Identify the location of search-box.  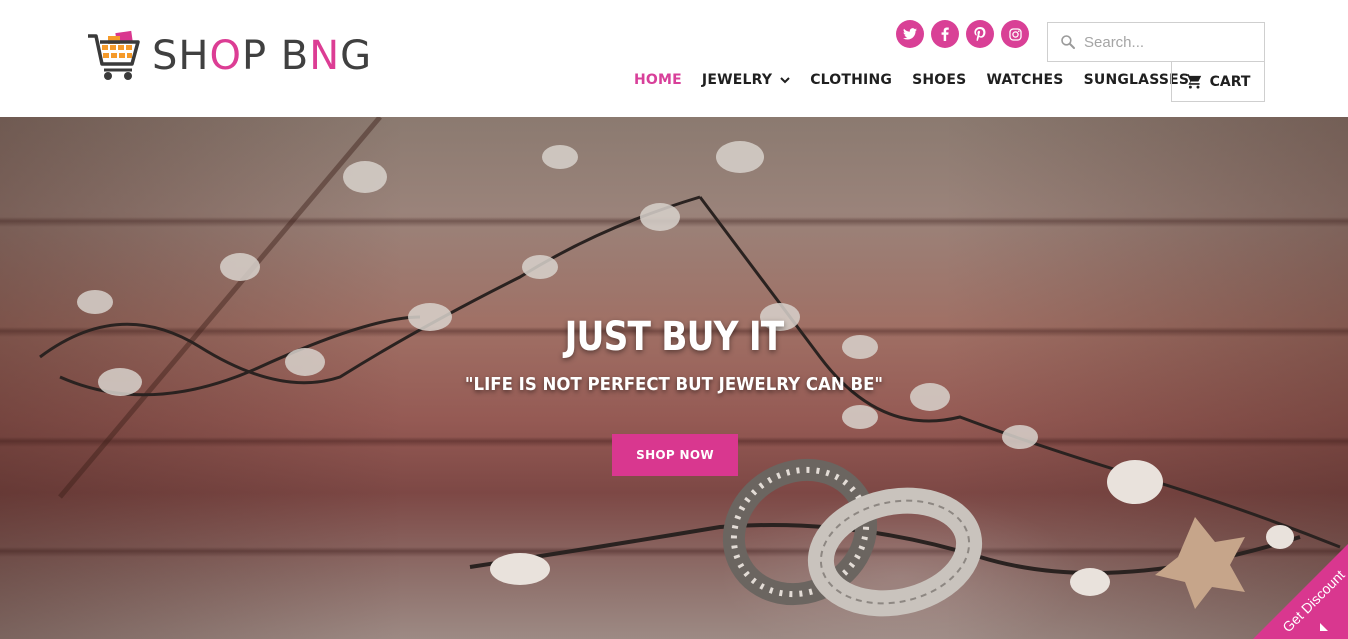
(1156, 42).